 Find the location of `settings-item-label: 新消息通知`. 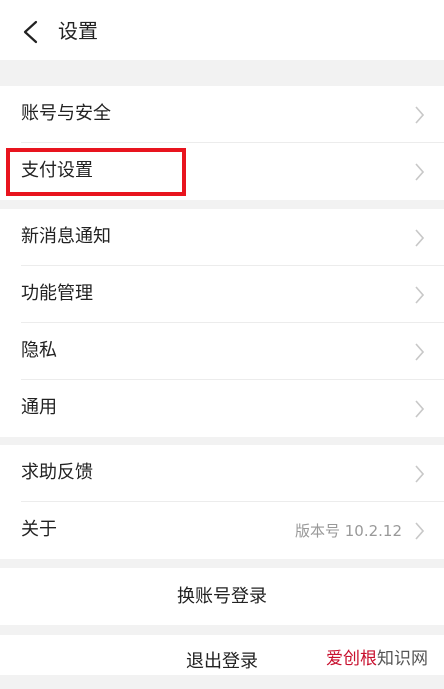

settings-item-label: 新消息通知 is located at coordinates (66, 236).